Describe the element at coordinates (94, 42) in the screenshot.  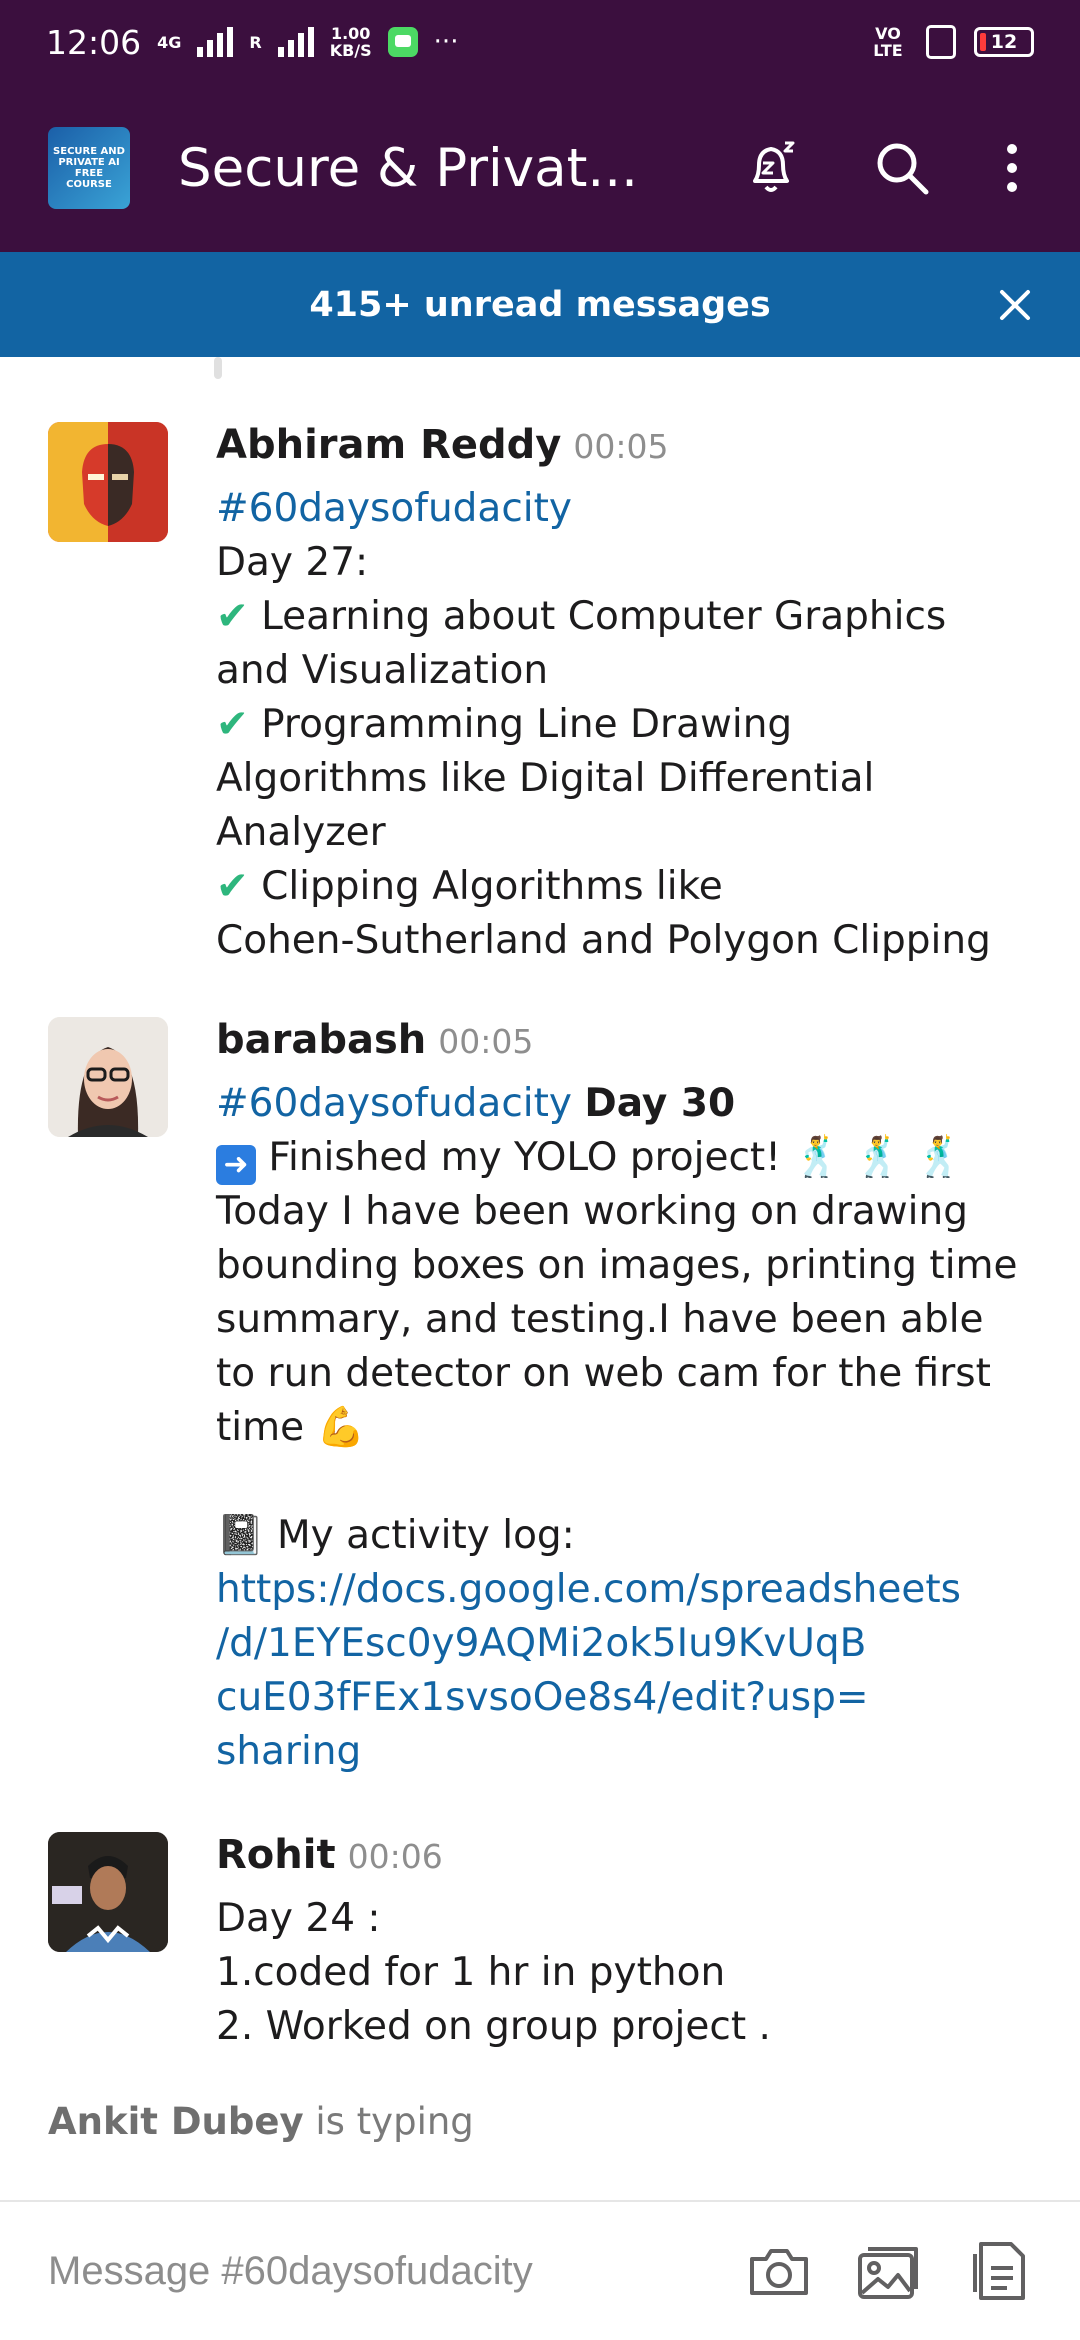
I see `clock: 12:06` at that location.